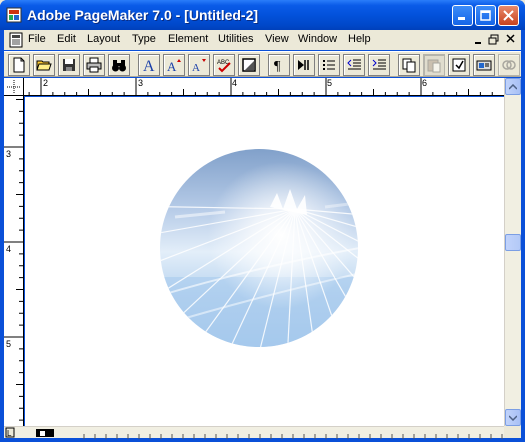  Describe the element at coordinates (235, 83) in the screenshot. I see `ruler-label-4: 4` at that location.